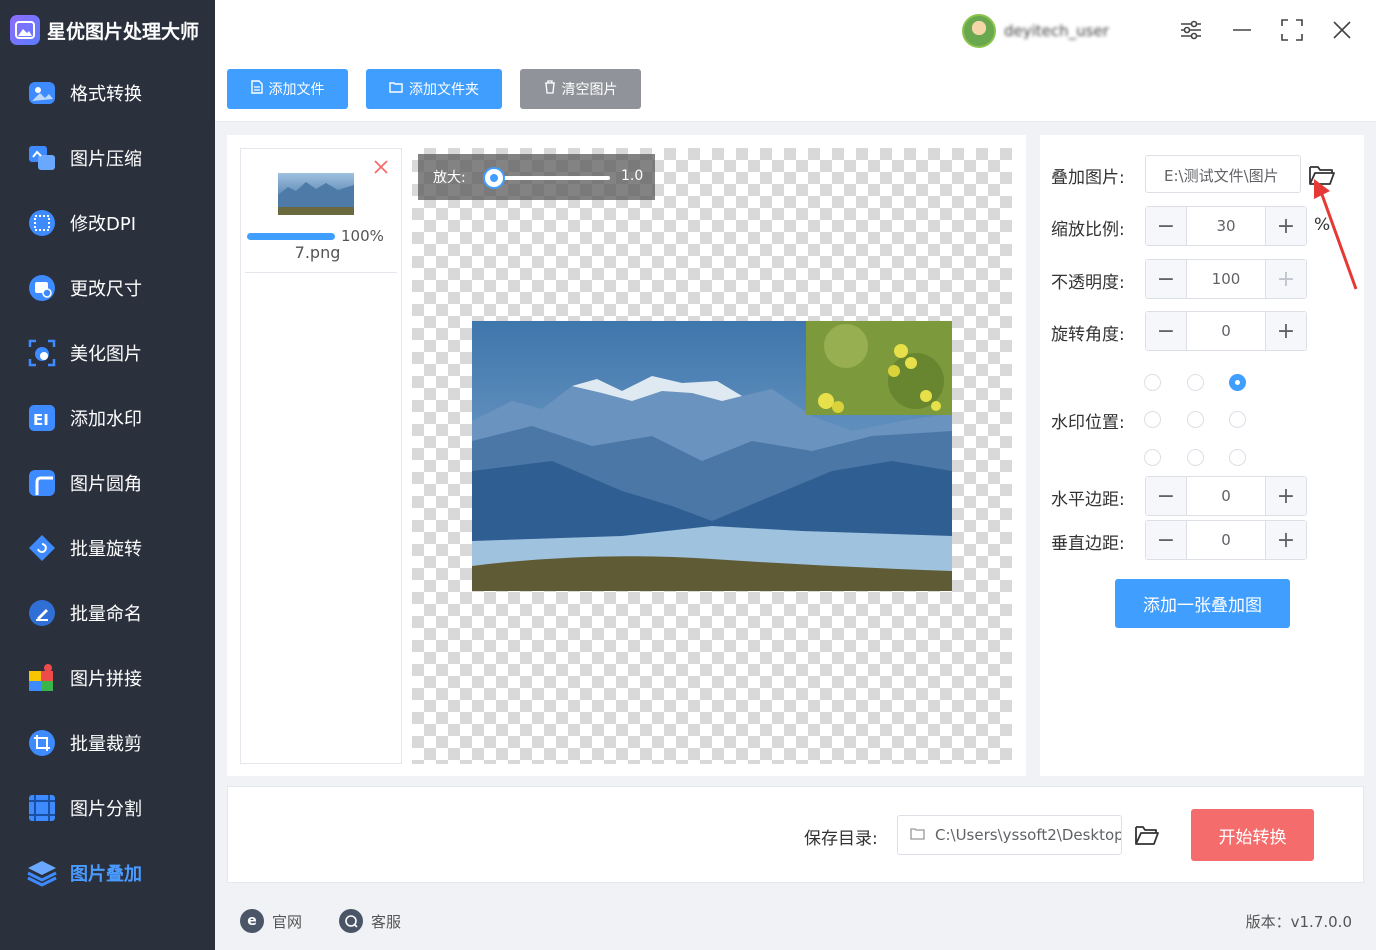  What do you see at coordinates (1242, 30) in the screenshot?
I see `minimize-icon` at bounding box center [1242, 30].